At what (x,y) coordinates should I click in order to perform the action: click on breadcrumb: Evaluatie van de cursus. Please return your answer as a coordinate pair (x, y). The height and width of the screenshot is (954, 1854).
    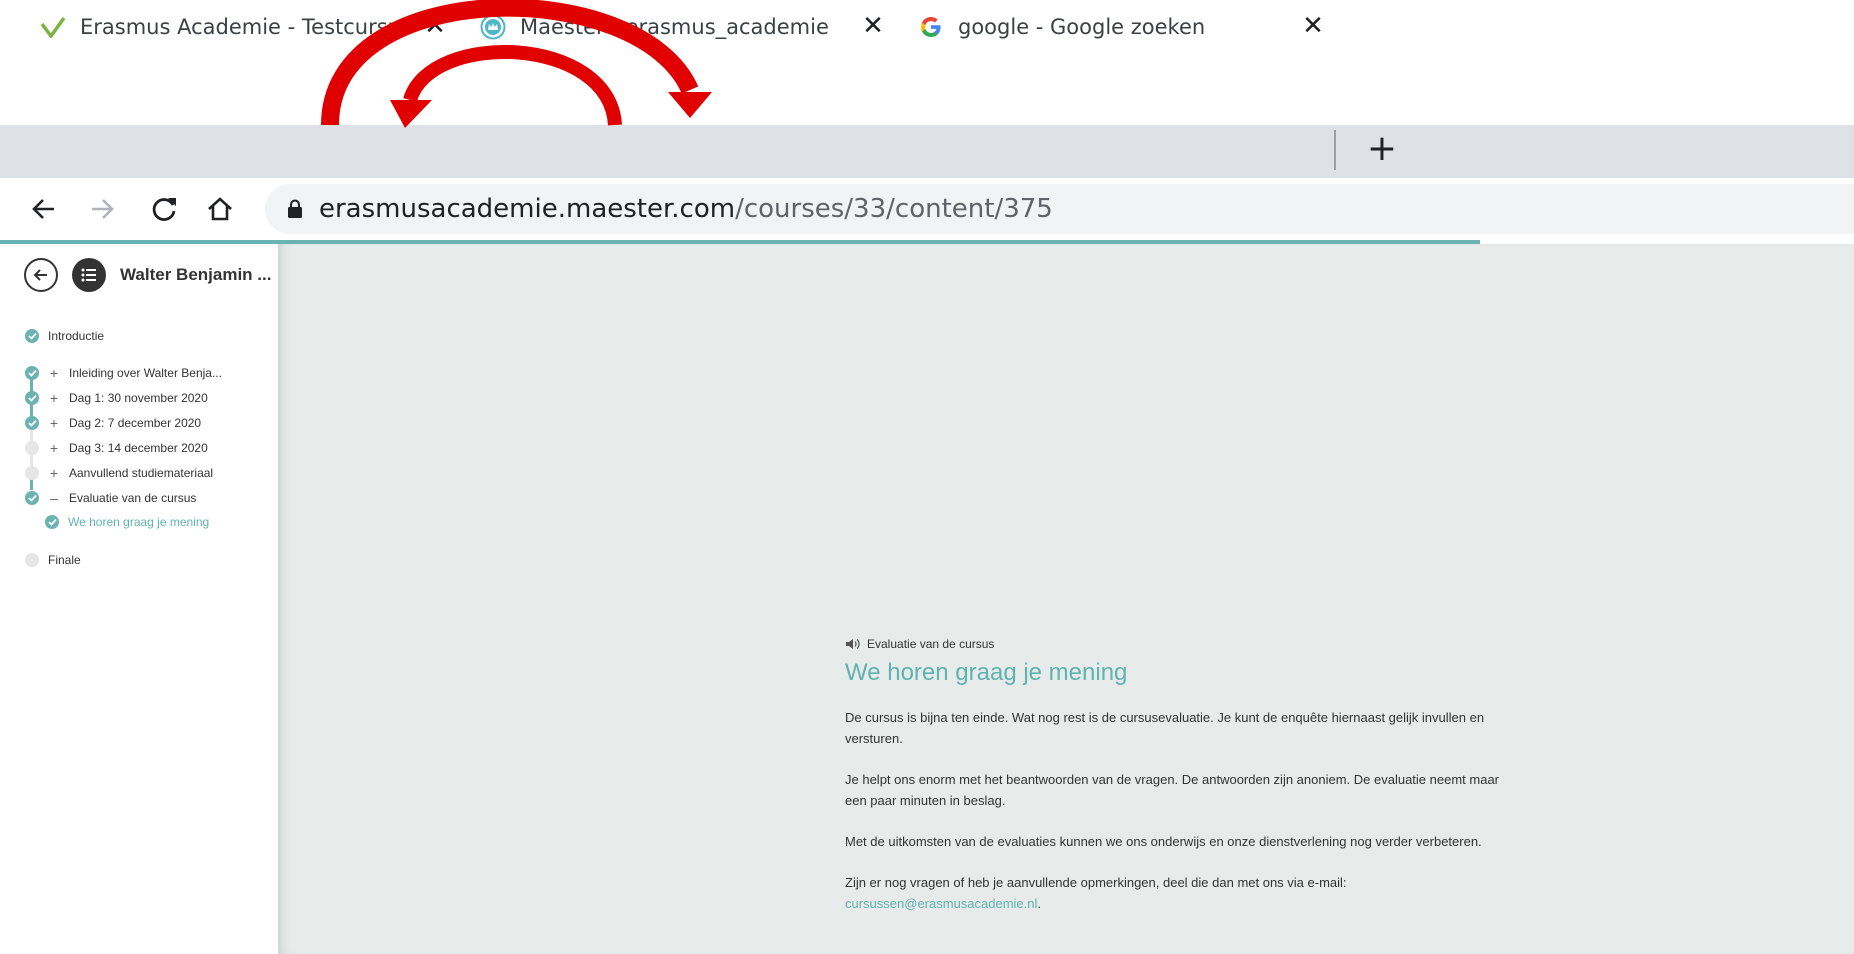
    Looking at the image, I should click on (1175, 644).